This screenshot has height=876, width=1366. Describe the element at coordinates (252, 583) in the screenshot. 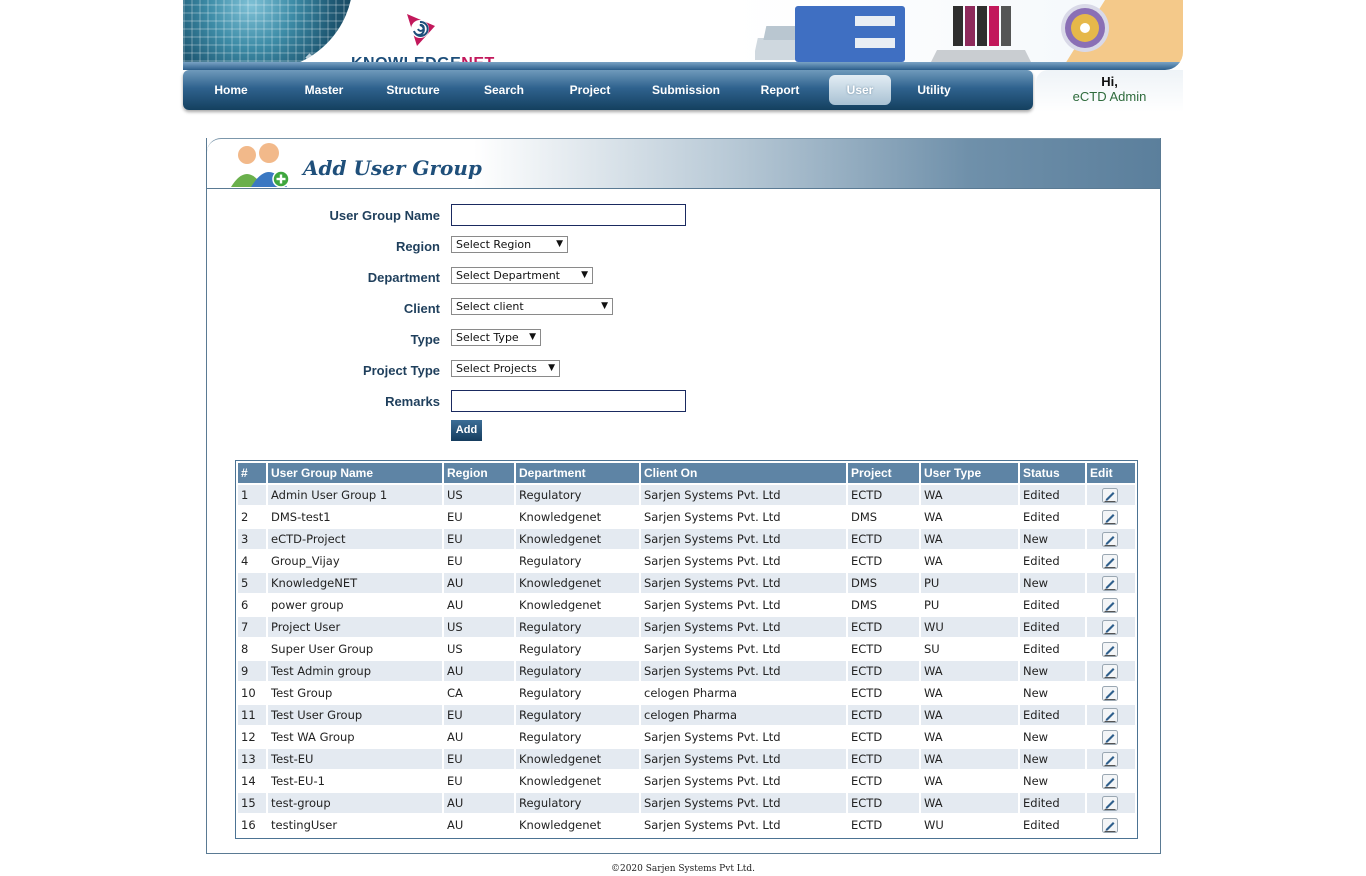

I see `cell-row-number: 5` at that location.